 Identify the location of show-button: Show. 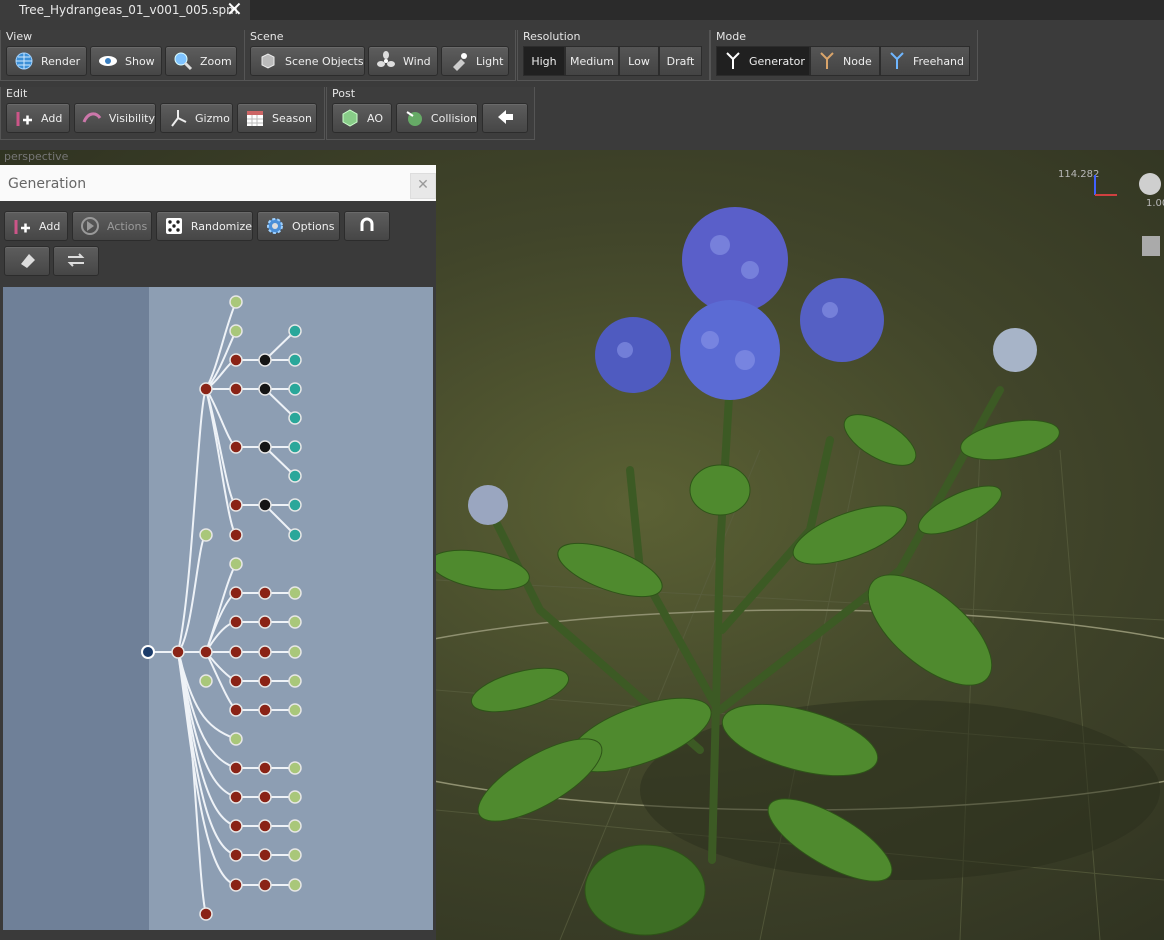
(126, 61).